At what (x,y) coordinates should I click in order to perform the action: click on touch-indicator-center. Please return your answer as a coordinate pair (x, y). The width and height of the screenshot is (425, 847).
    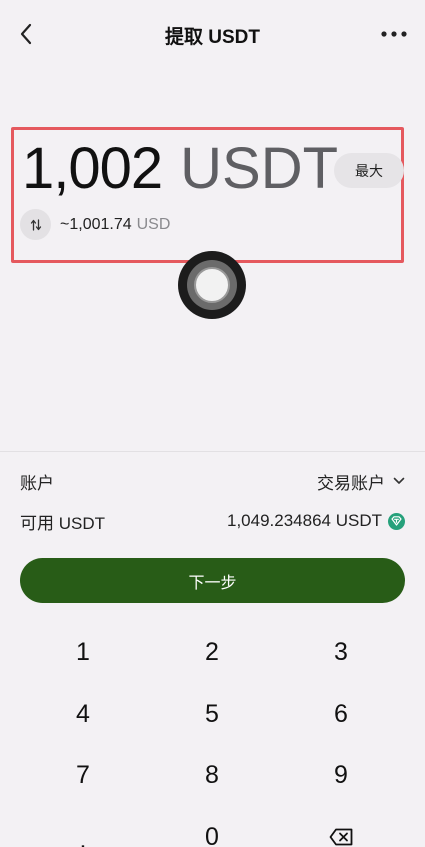
    Looking at the image, I should click on (212, 285).